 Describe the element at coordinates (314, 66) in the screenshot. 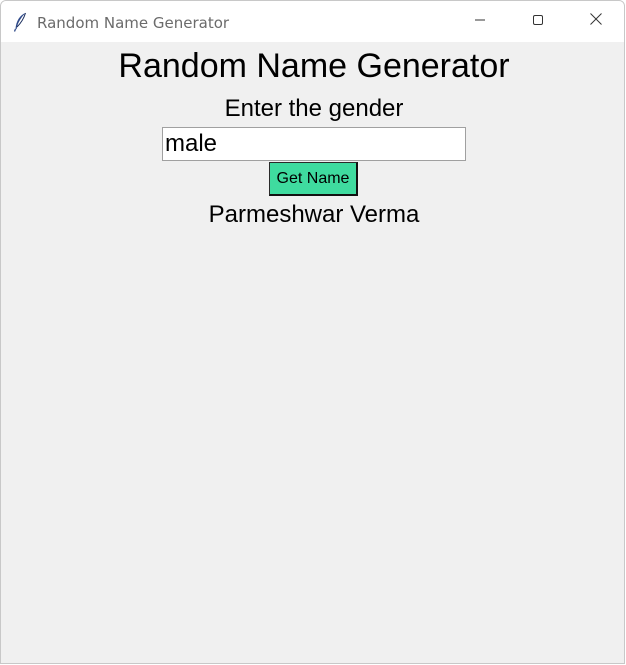

I see `page-title: Random Name Generator` at that location.